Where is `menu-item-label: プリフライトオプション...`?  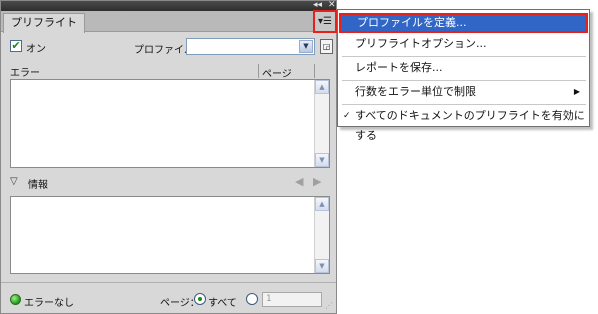 menu-item-label: プリフライトオプション... is located at coordinates (421, 43).